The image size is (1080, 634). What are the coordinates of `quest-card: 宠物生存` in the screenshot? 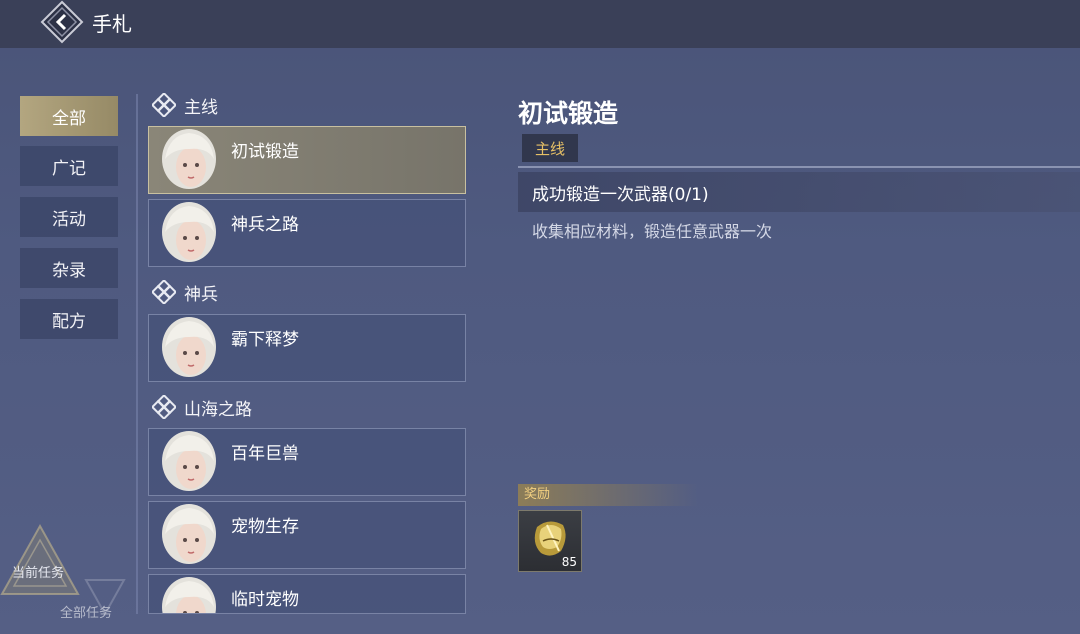 It's located at (307, 535).